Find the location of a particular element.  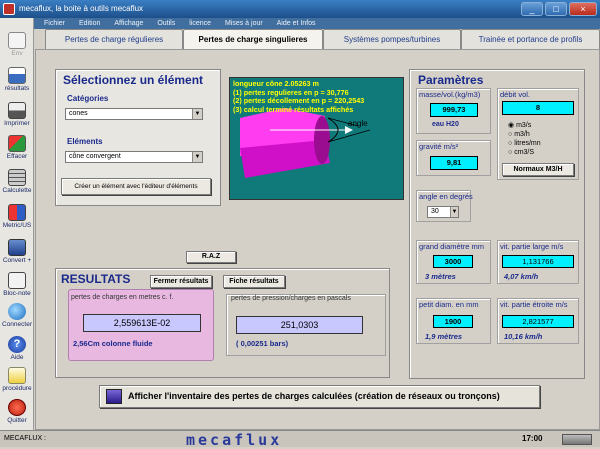

toolbar-label: Quitter is located at coordinates (17, 420).